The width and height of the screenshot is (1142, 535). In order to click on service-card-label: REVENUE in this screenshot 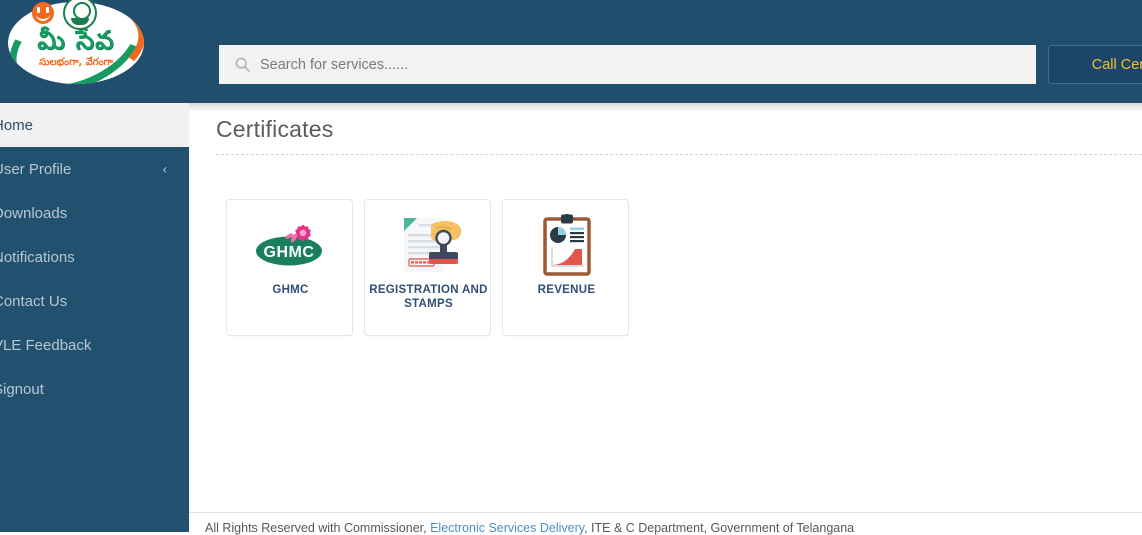, I will do `click(566, 290)`.